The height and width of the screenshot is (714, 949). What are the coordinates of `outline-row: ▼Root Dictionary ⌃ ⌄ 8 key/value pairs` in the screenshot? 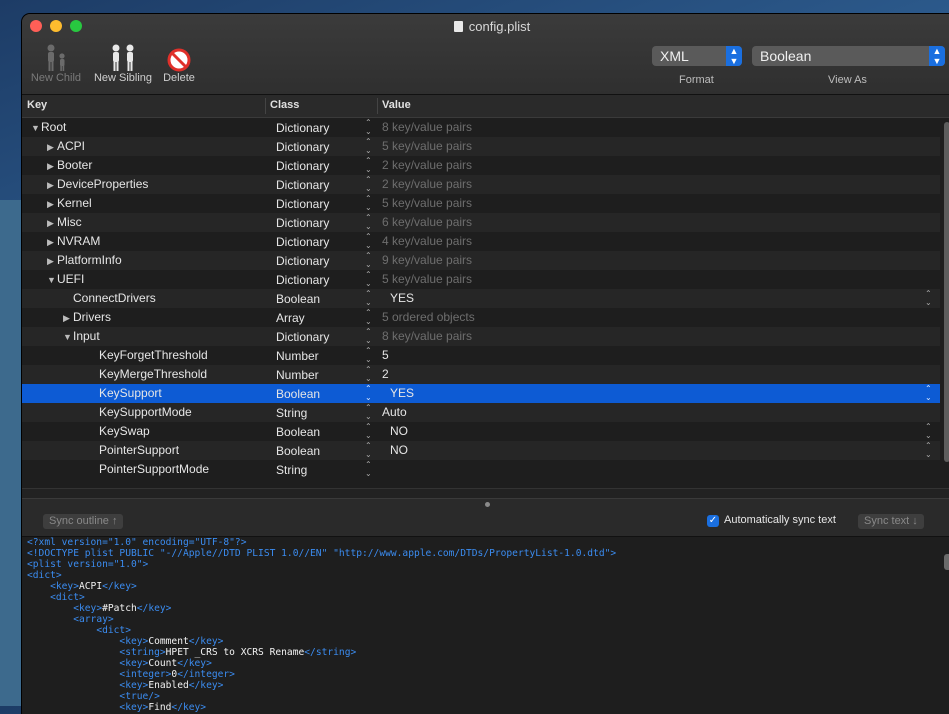 It's located at (481, 127).